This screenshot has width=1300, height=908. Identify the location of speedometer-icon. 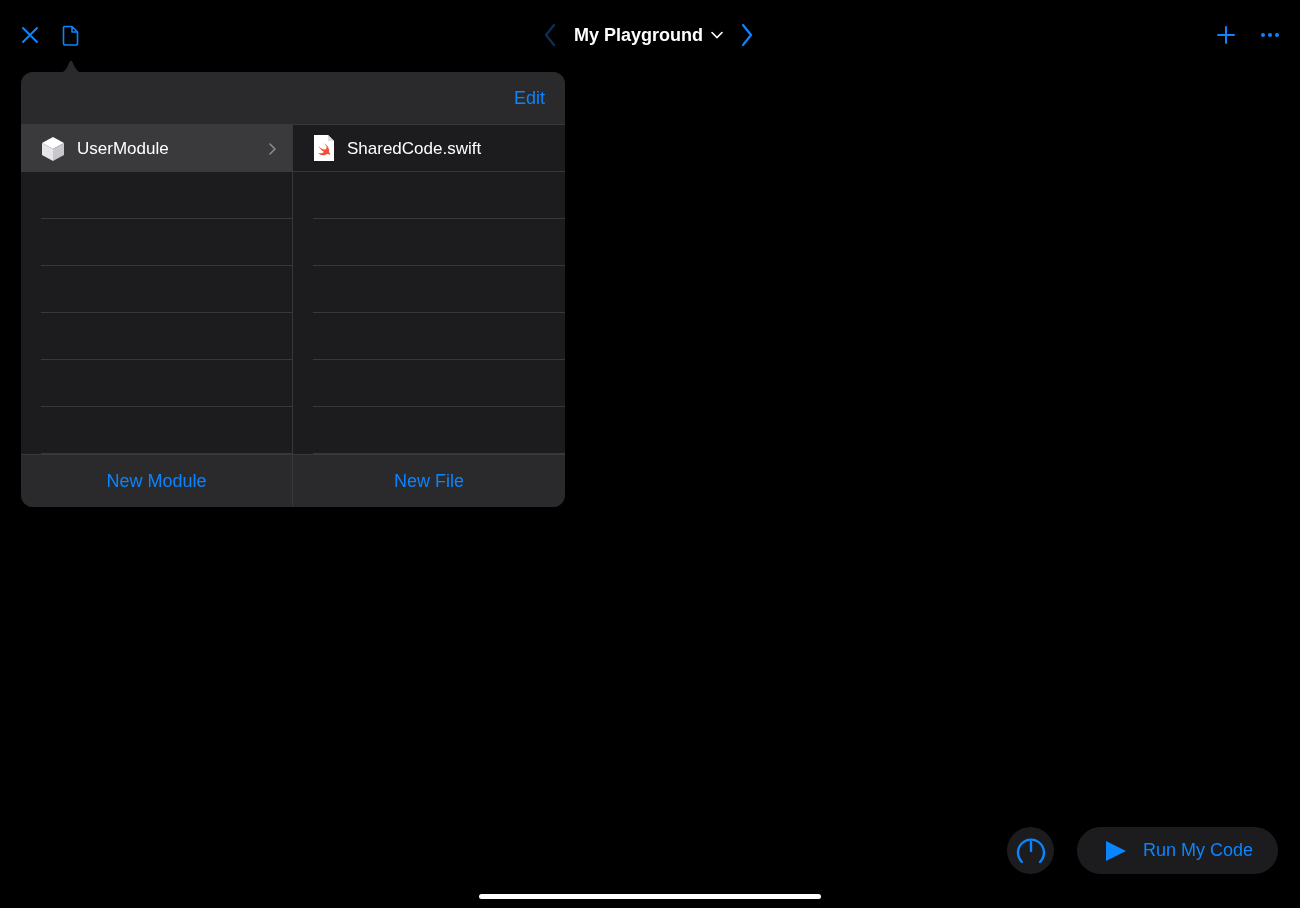
(1030, 850).